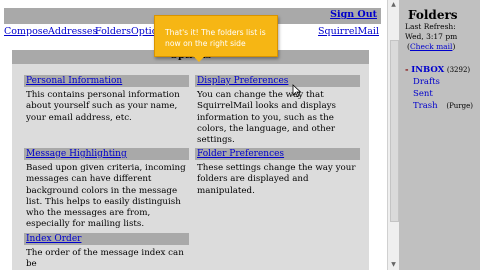  What do you see at coordinates (53, 239) in the screenshot?
I see `index-order-link: Index Order` at bounding box center [53, 239].